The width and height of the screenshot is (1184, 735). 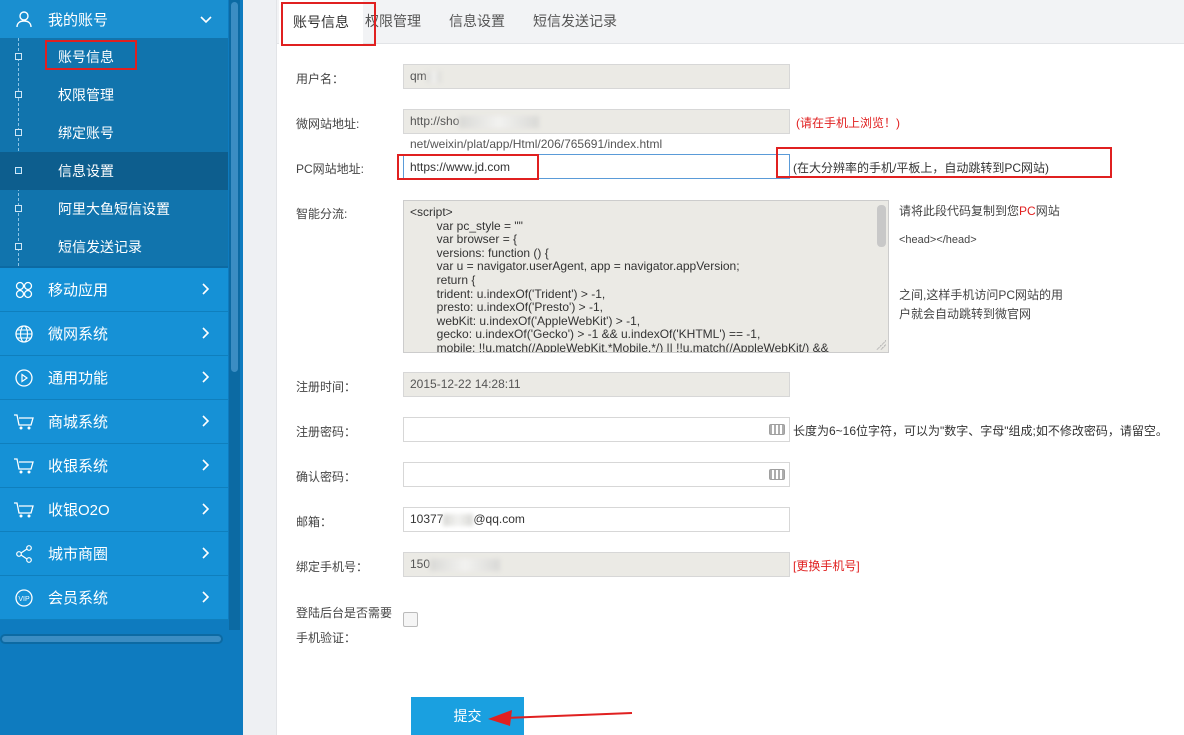 I want to click on sidebar-section-label: 微网系统, so click(x=78, y=334).